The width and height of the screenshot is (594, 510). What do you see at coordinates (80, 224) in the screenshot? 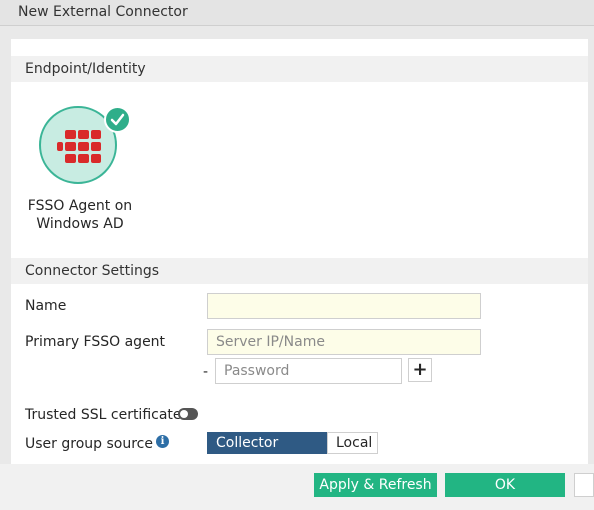
I see `connector-card-label-line2: Windows AD` at bounding box center [80, 224].